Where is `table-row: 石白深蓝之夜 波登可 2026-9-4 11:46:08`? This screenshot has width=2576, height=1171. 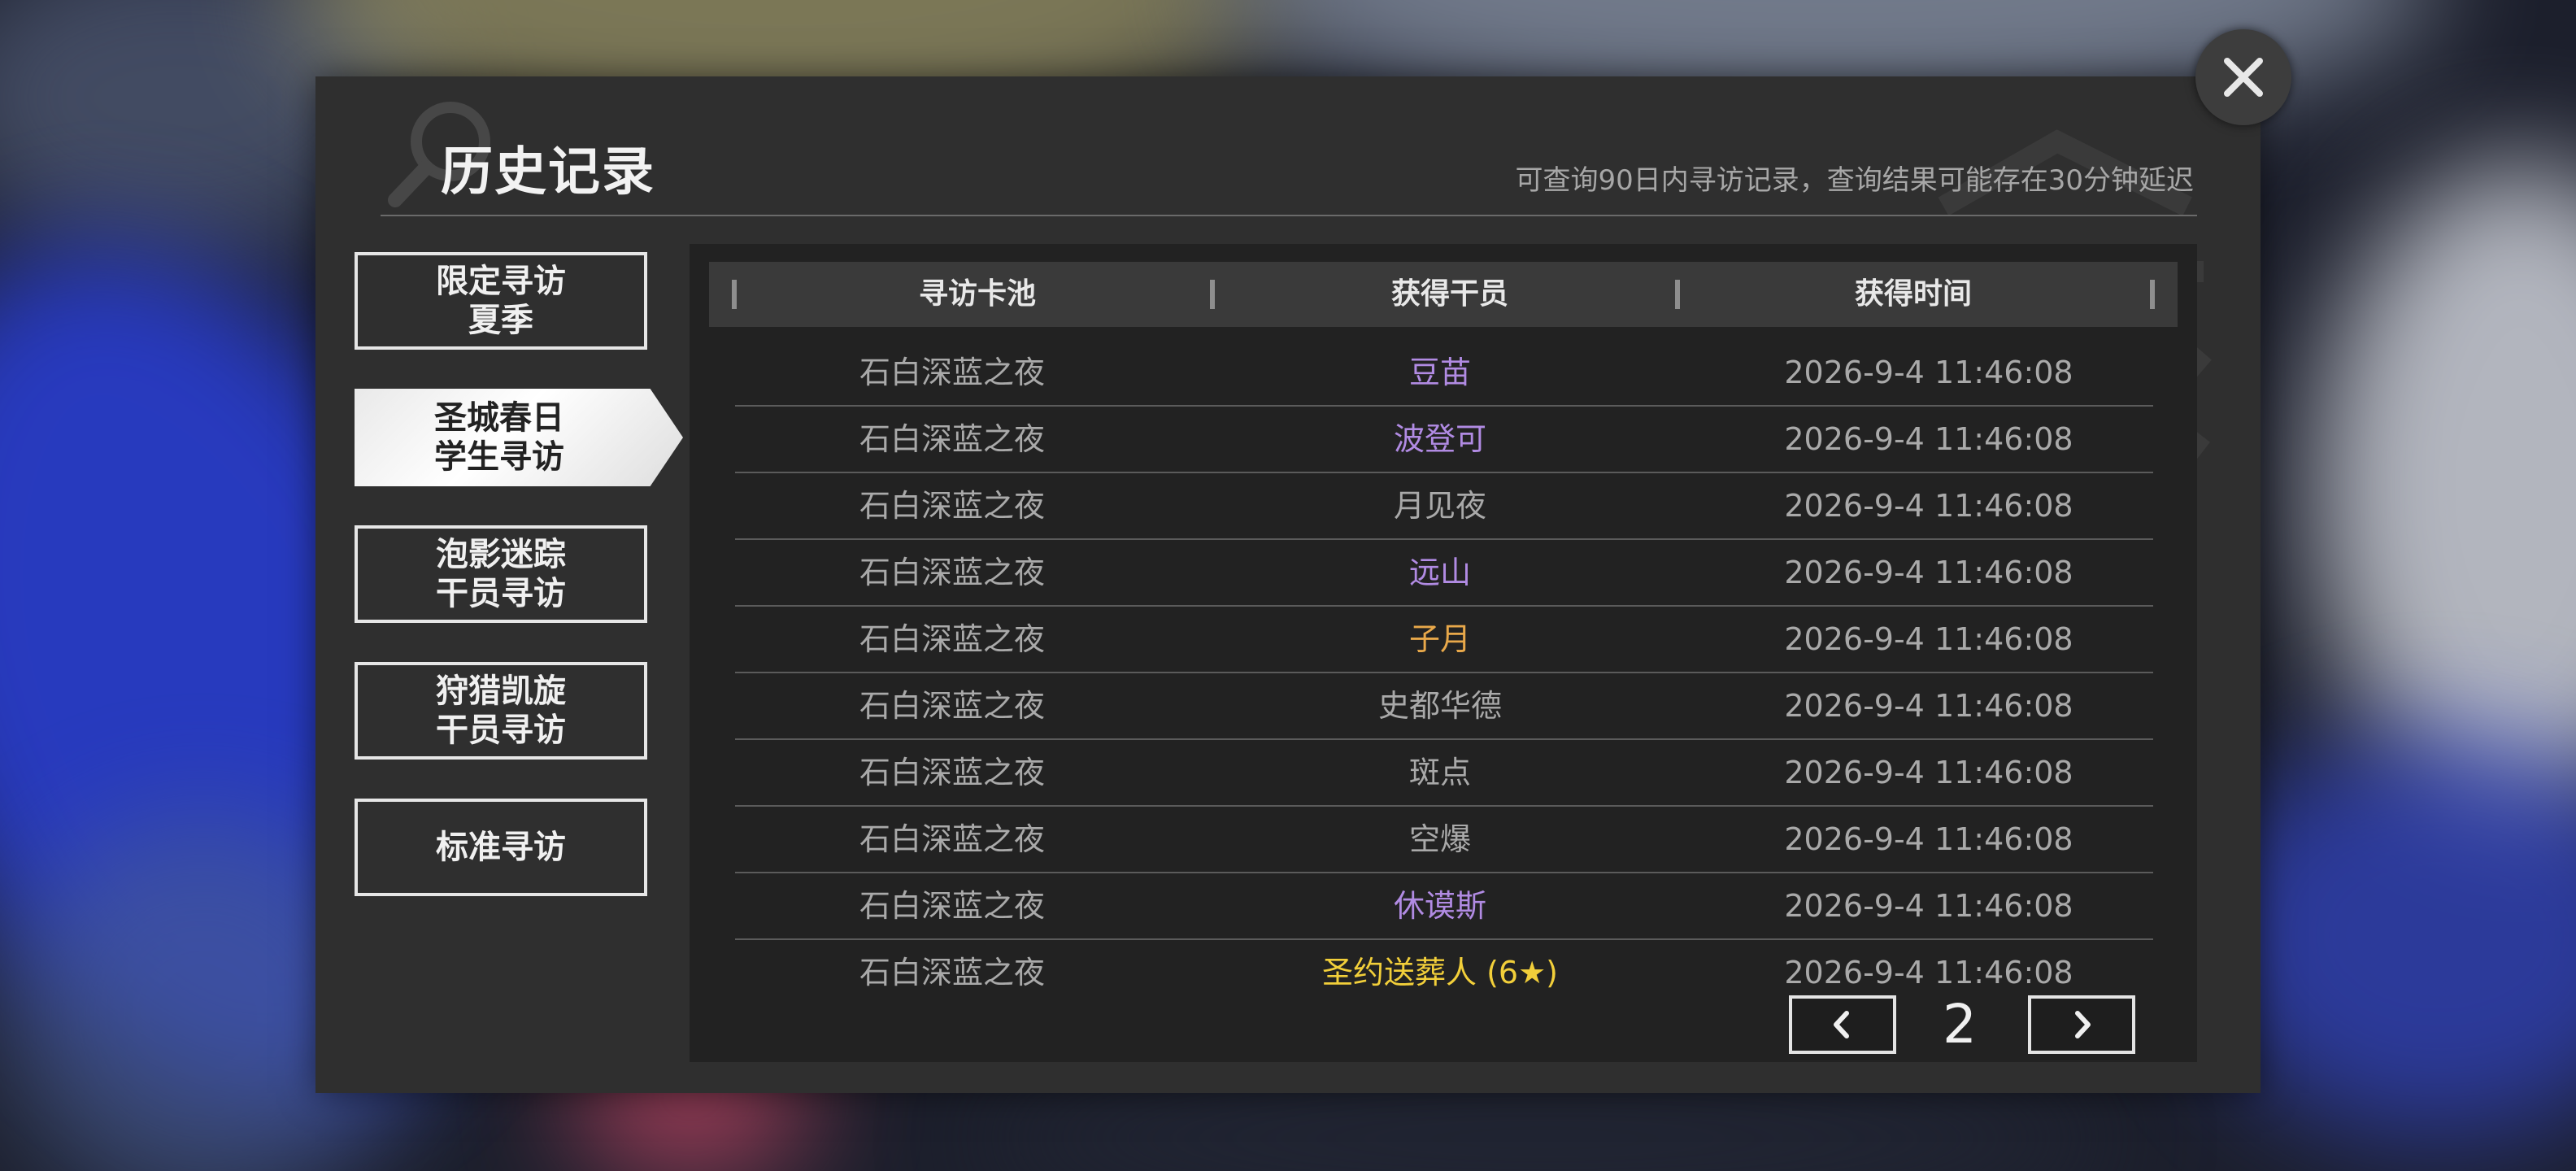 table-row: 石白深蓝之夜 波登可 2026-9-4 11:46:08 is located at coordinates (1444, 440).